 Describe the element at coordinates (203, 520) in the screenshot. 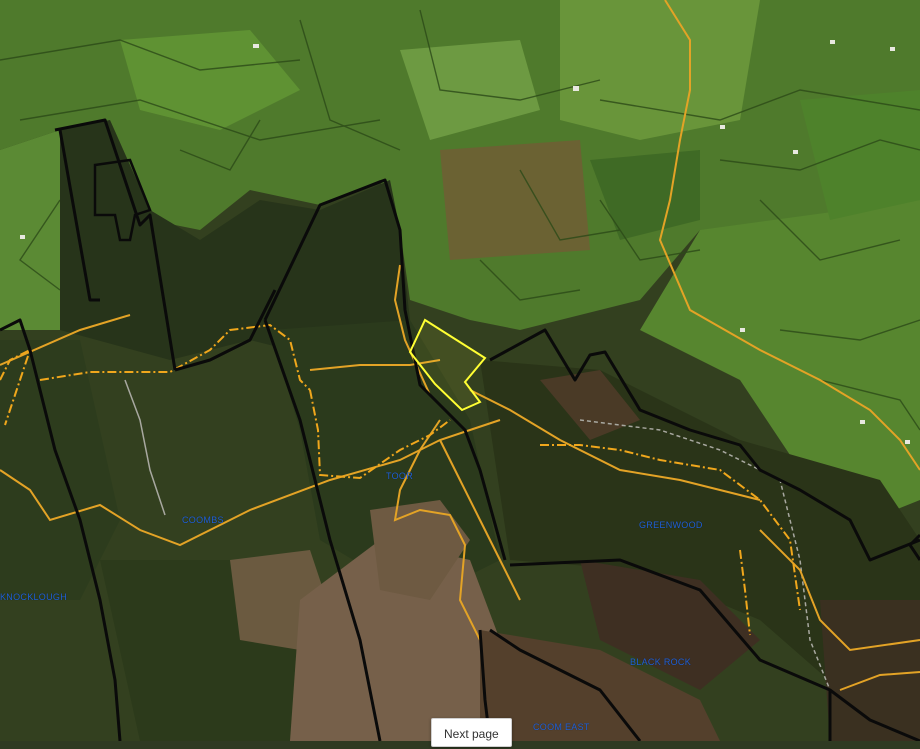

I see `label-coombs: COOMBS` at that location.